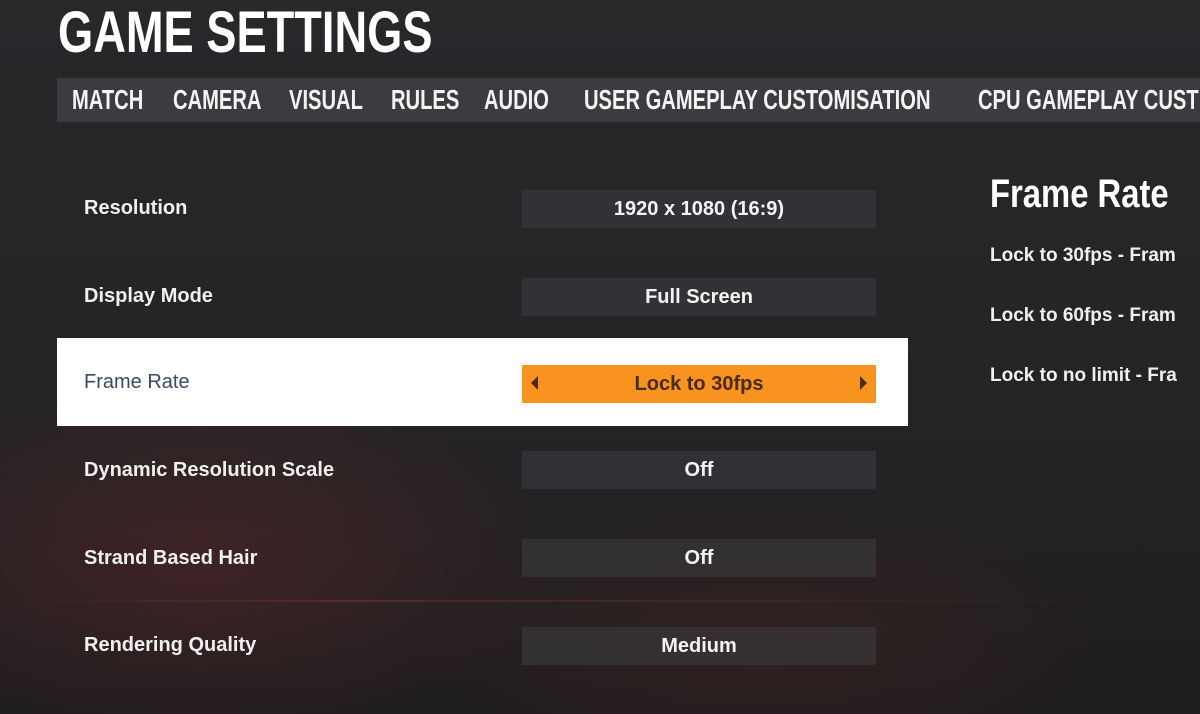 Image resolution: width=1200 pixels, height=714 pixels. I want to click on setting-value-dynamic-resolution-scale: Off, so click(699, 470).